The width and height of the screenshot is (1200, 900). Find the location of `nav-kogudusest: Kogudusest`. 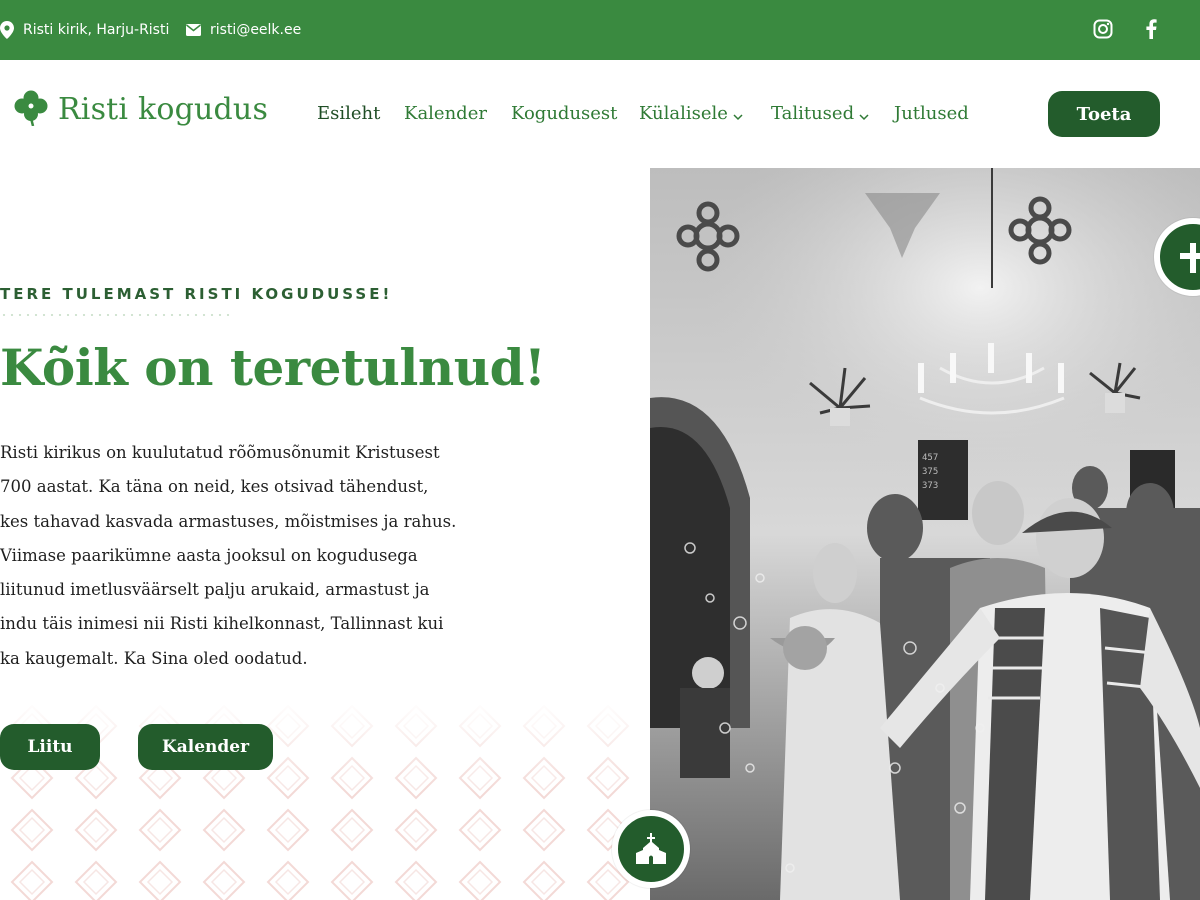

nav-kogudusest: Kogudusest is located at coordinates (564, 113).